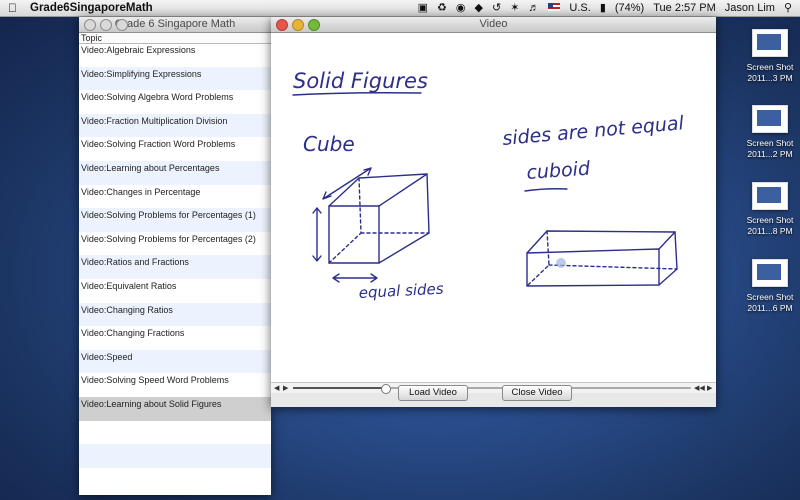 This screenshot has height=500, width=800. Describe the element at coordinates (175, 149) in the screenshot. I see `topic-row: Video:Solving Fraction Word Problems` at that location.